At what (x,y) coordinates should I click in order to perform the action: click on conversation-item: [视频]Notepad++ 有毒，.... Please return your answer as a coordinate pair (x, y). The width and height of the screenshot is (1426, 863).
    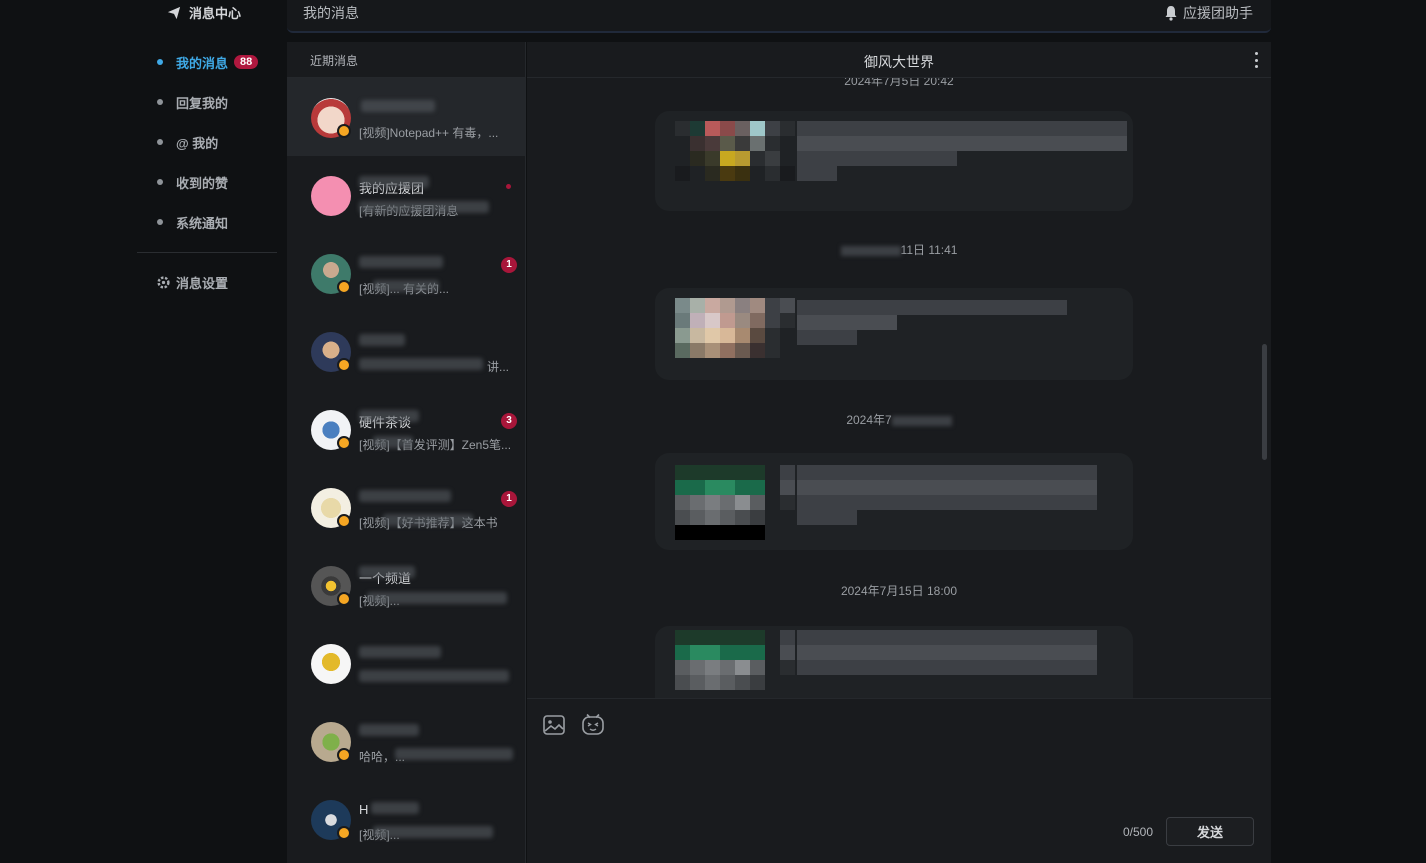
    Looking at the image, I should click on (406, 117).